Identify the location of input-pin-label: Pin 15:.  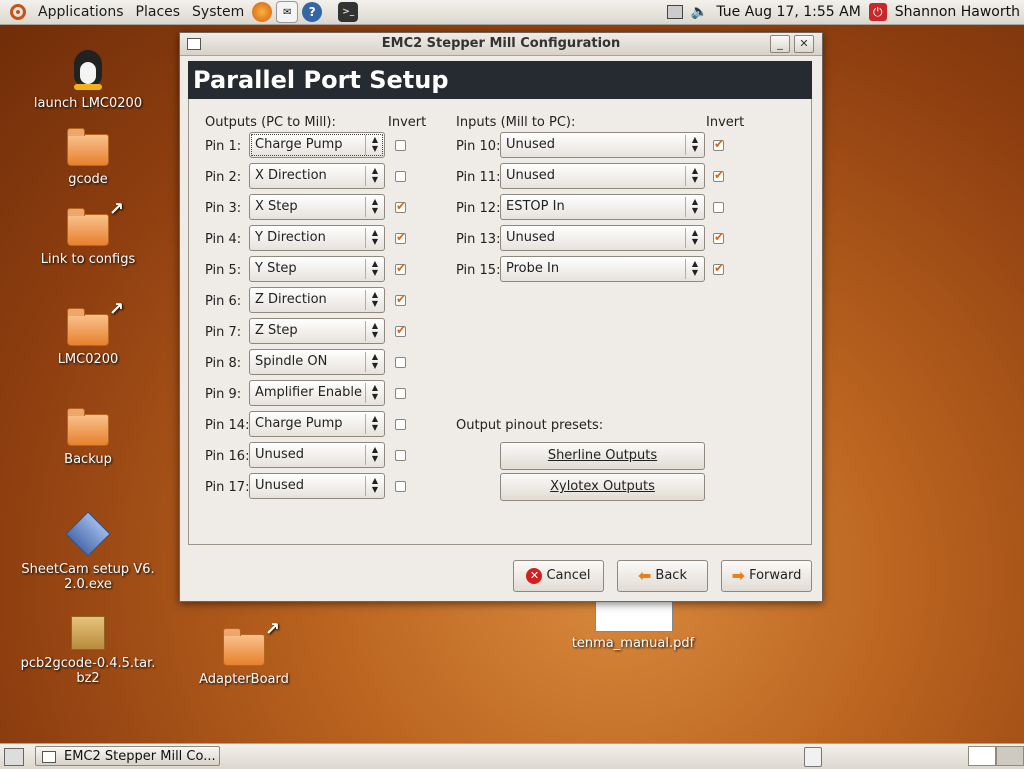
(478, 270).